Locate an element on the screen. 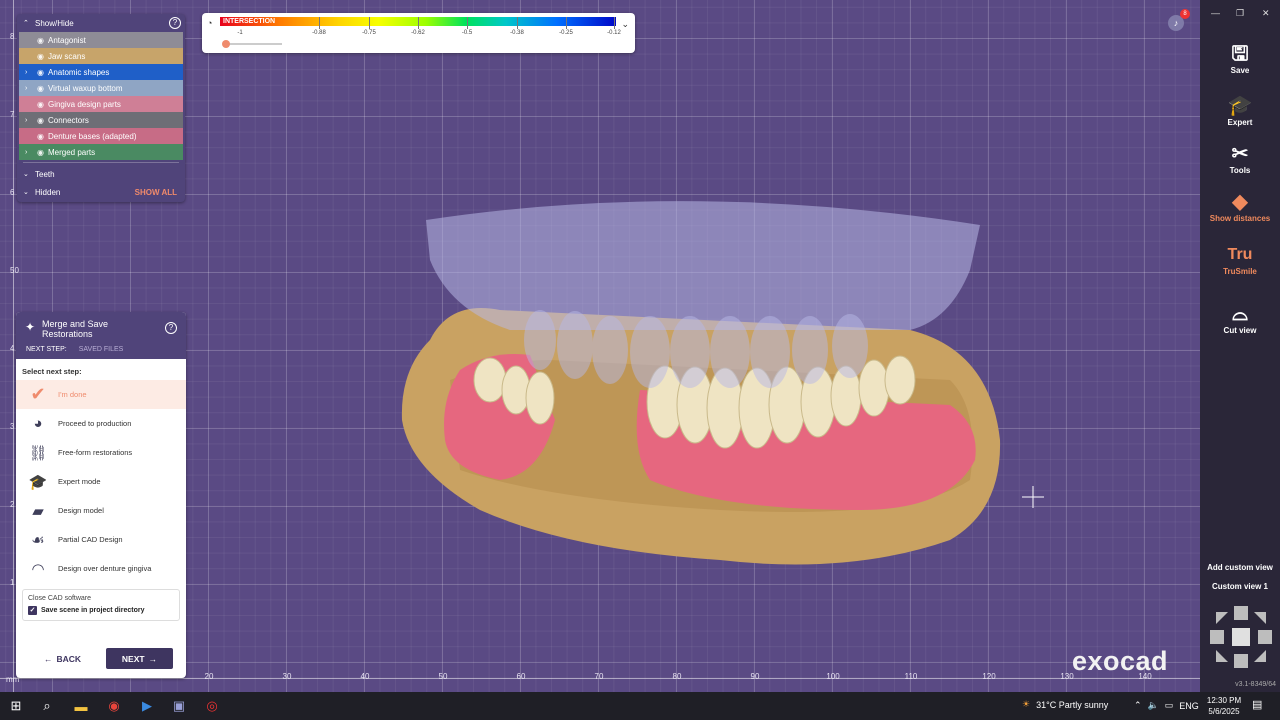  teeth-label: Teeth is located at coordinates (45, 174).